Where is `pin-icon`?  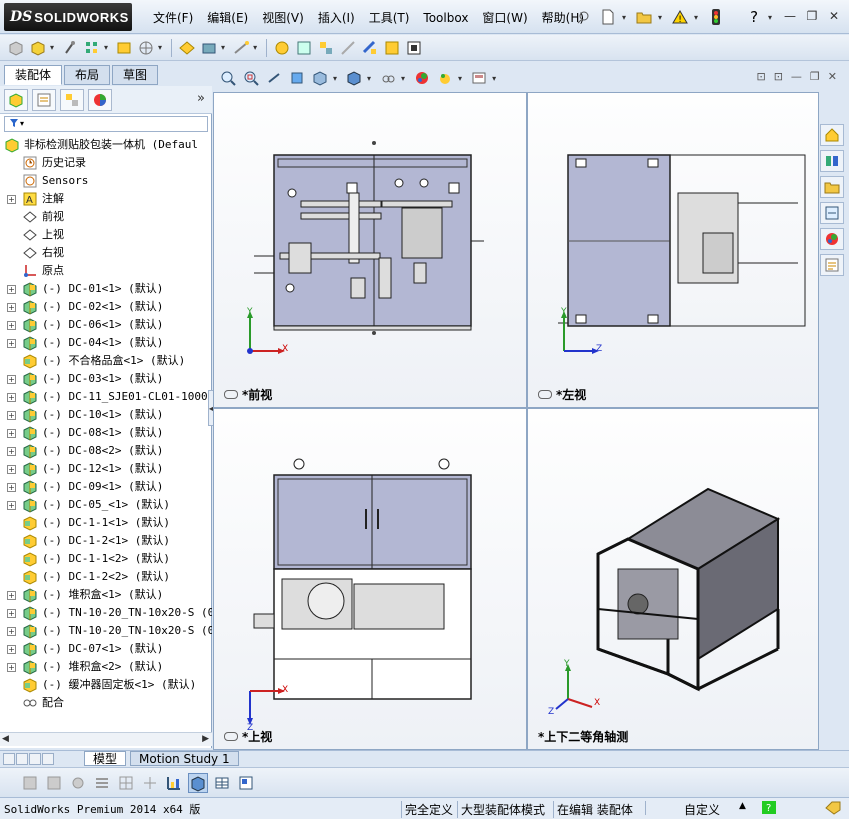 pin-icon is located at coordinates (584, 17).